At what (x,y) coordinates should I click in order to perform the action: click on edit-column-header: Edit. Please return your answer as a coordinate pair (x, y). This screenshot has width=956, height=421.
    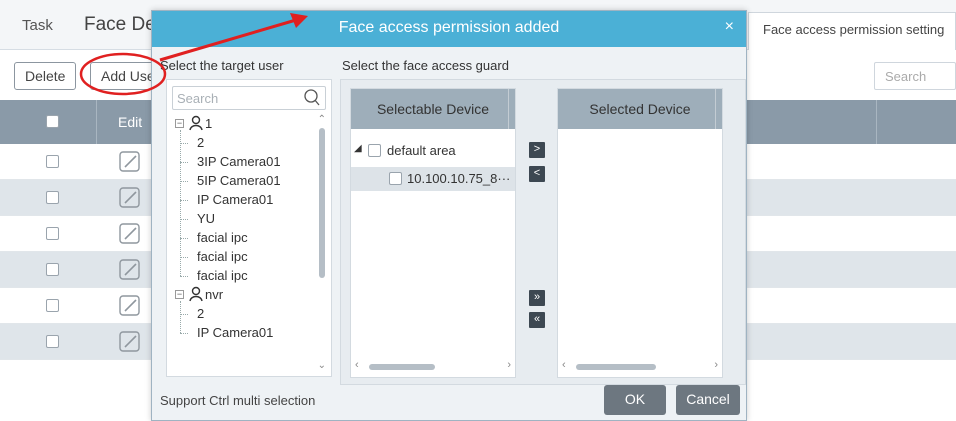
    Looking at the image, I should click on (130, 122).